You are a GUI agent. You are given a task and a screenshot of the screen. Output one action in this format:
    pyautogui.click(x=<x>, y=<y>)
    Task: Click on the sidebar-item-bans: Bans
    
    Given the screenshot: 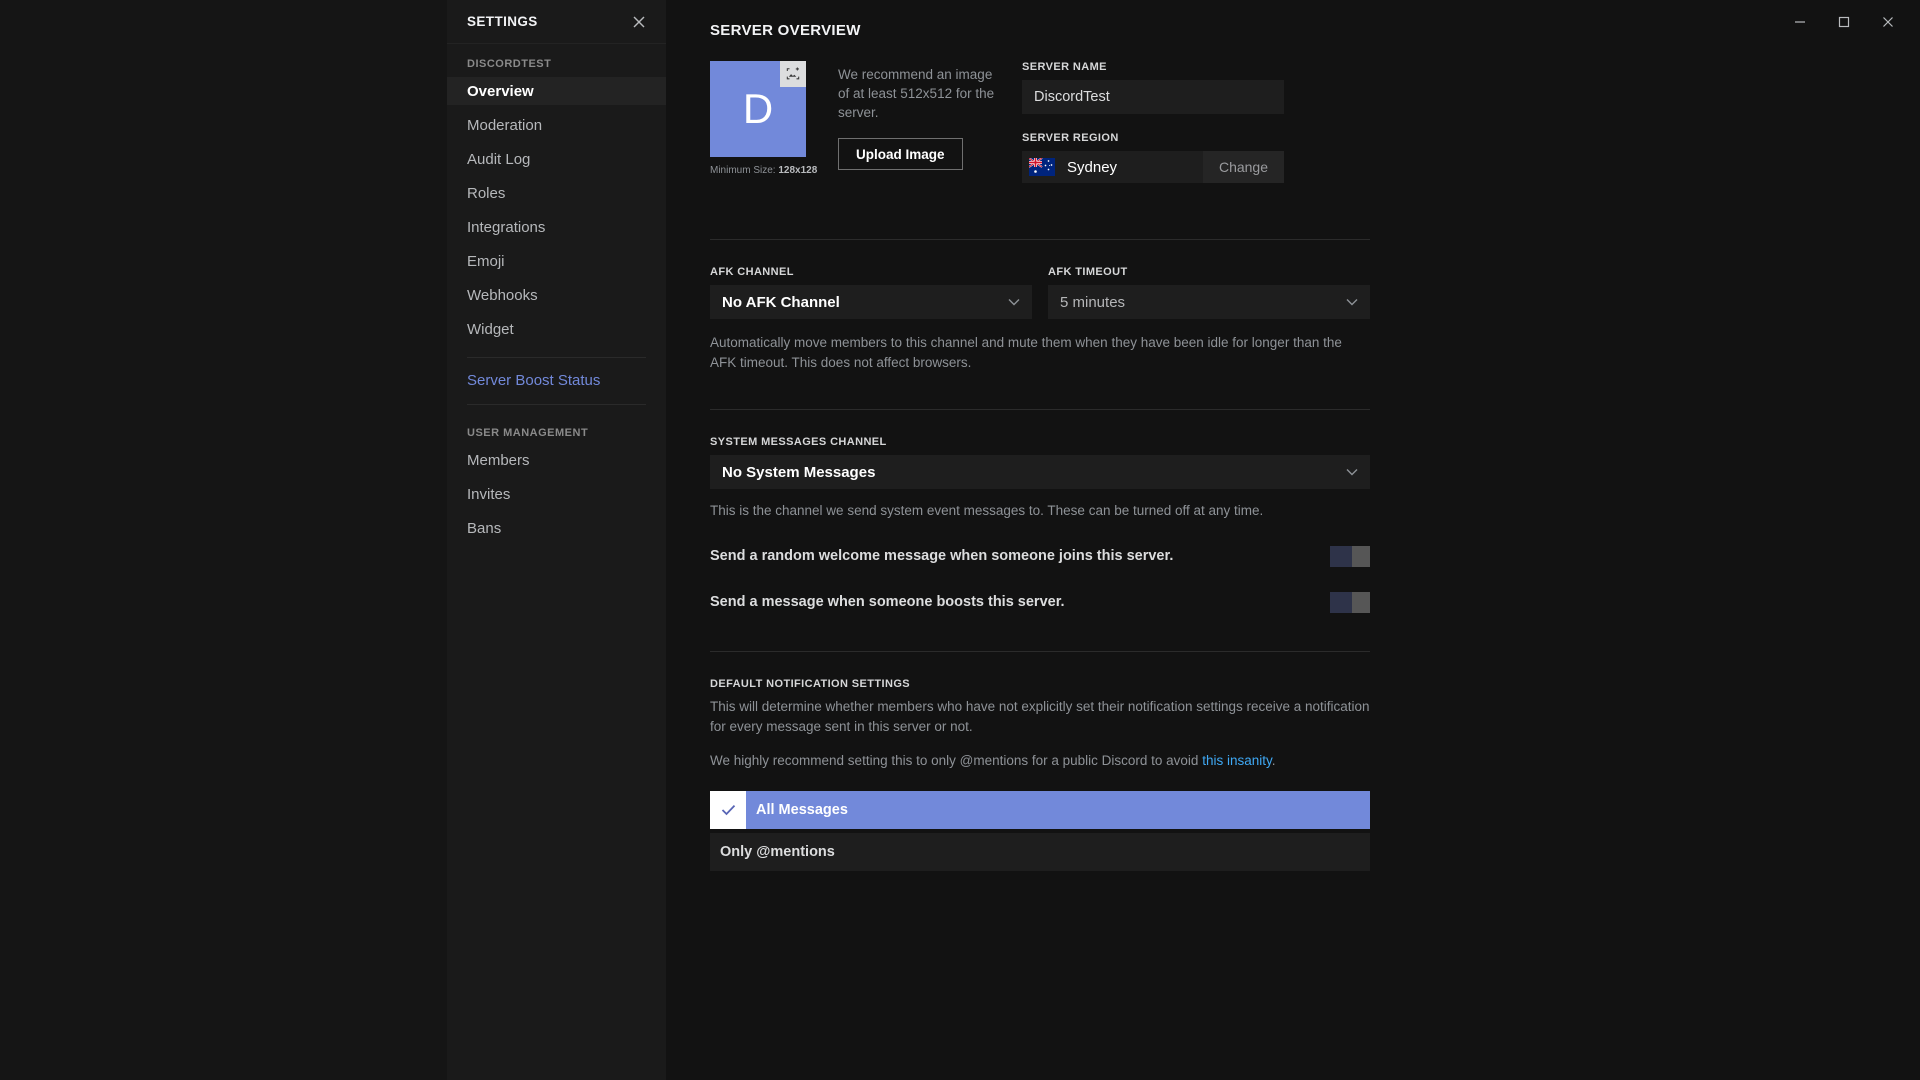 What is the action you would take?
    pyautogui.click(x=556, y=528)
    